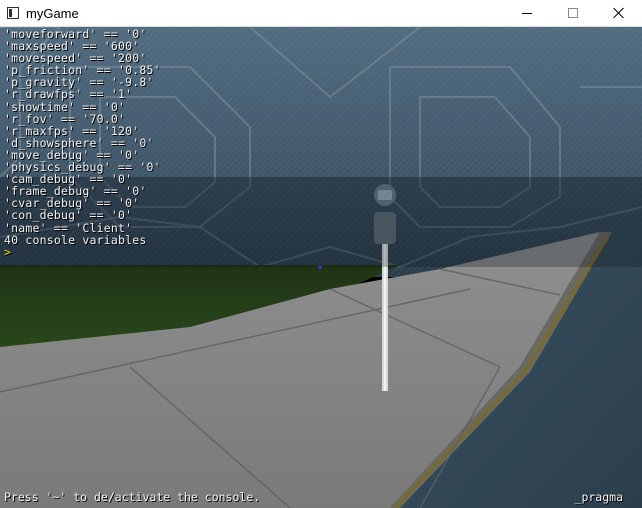 This screenshot has width=642, height=508. What do you see at coordinates (52, 13) in the screenshot?
I see `window-title: myGame` at bounding box center [52, 13].